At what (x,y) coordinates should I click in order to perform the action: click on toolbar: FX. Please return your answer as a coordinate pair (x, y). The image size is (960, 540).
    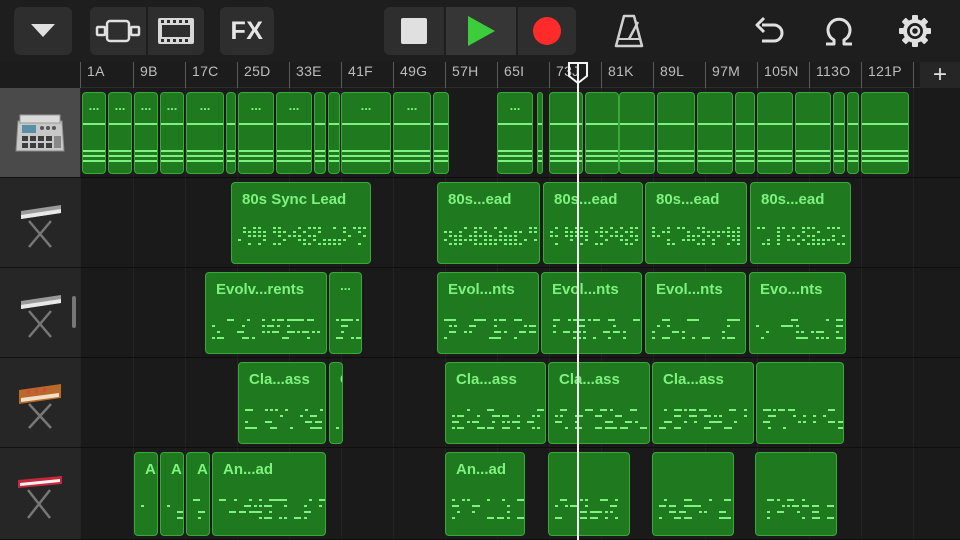
    Looking at the image, I should click on (480, 31).